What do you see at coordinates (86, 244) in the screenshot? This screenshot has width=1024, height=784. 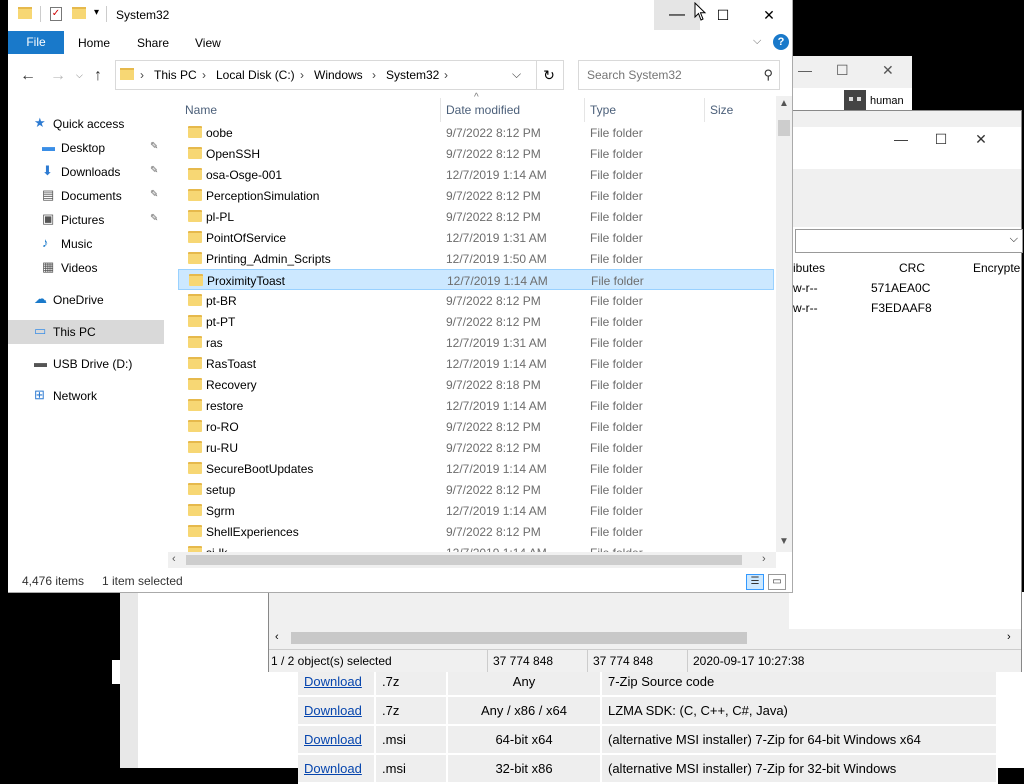 I see `sidebar-item: ♪ Music` at bounding box center [86, 244].